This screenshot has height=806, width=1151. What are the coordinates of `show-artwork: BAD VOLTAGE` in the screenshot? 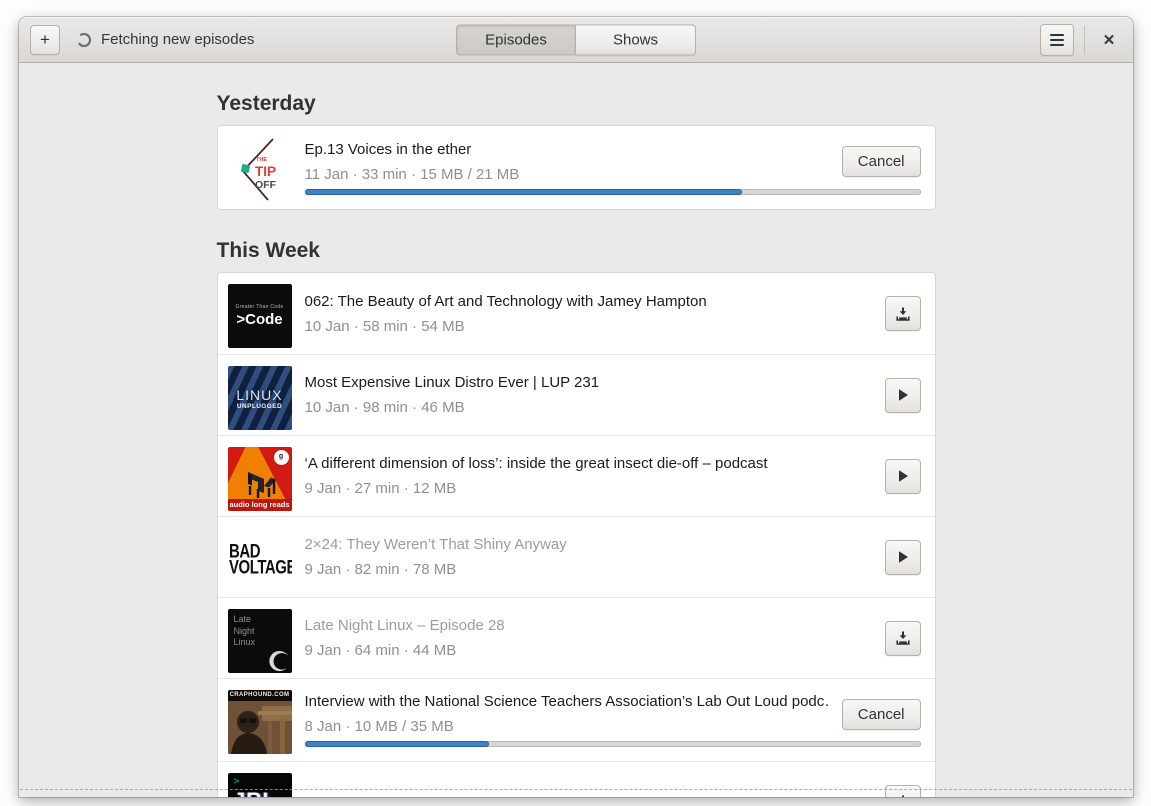 It's located at (259, 560).